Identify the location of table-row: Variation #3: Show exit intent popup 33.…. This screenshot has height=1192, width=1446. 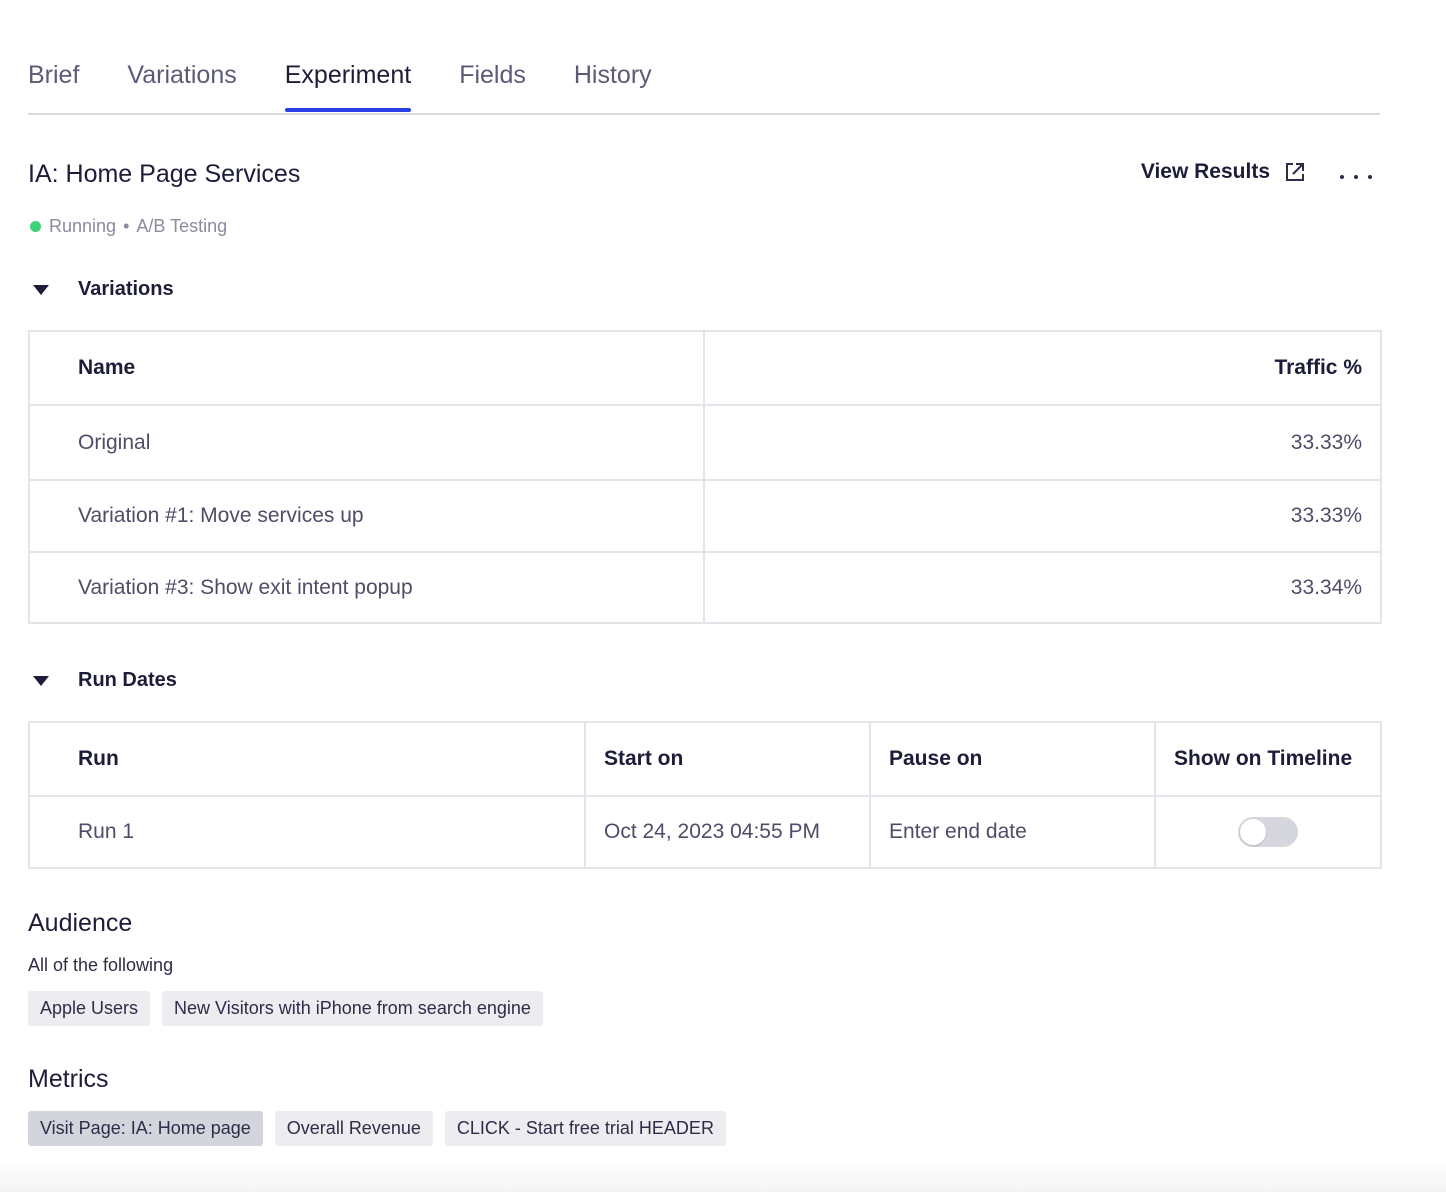
(705, 587).